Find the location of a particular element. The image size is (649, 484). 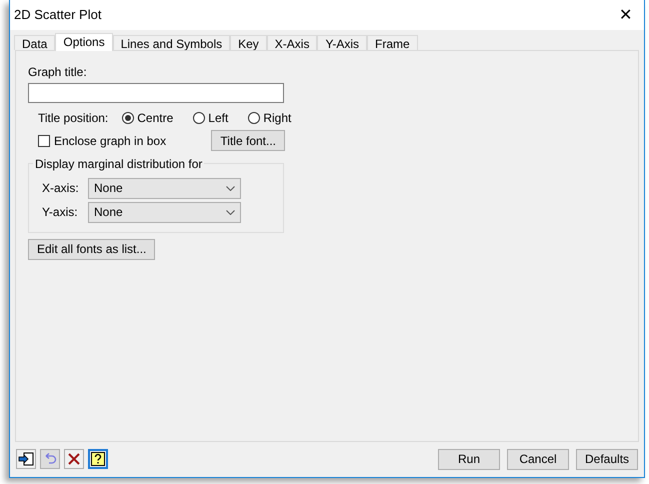

field-label: Y-axis: is located at coordinates (60, 212).